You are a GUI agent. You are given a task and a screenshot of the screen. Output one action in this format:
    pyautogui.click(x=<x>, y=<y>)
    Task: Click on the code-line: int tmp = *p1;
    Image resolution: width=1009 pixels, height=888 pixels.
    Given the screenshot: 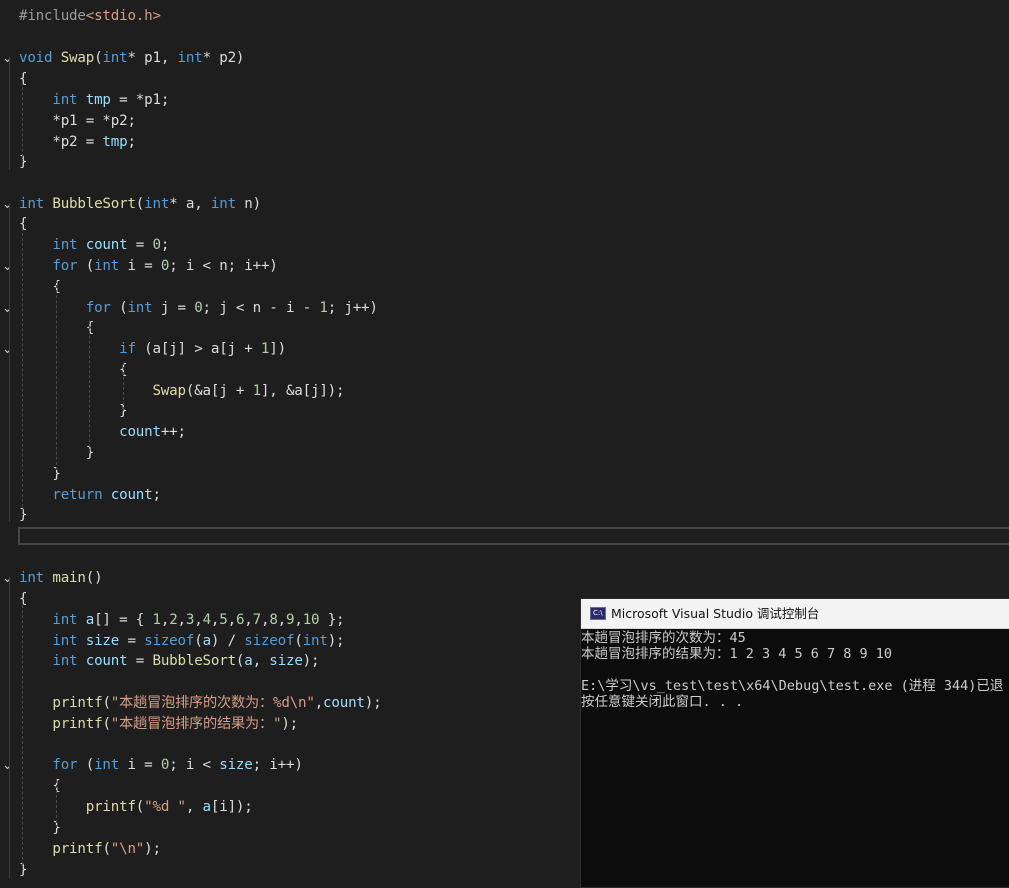 What is the action you would take?
    pyautogui.click(x=504, y=100)
    